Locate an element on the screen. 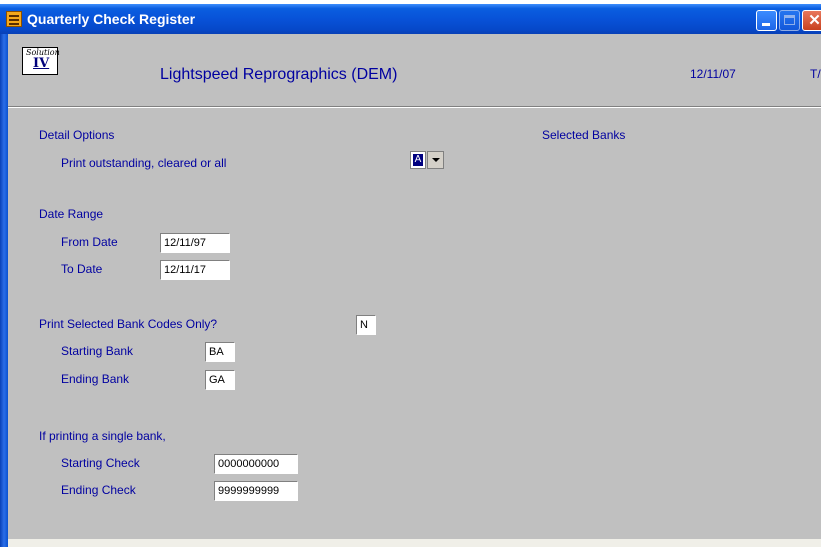  selected-bank-codes-field: N is located at coordinates (366, 325).